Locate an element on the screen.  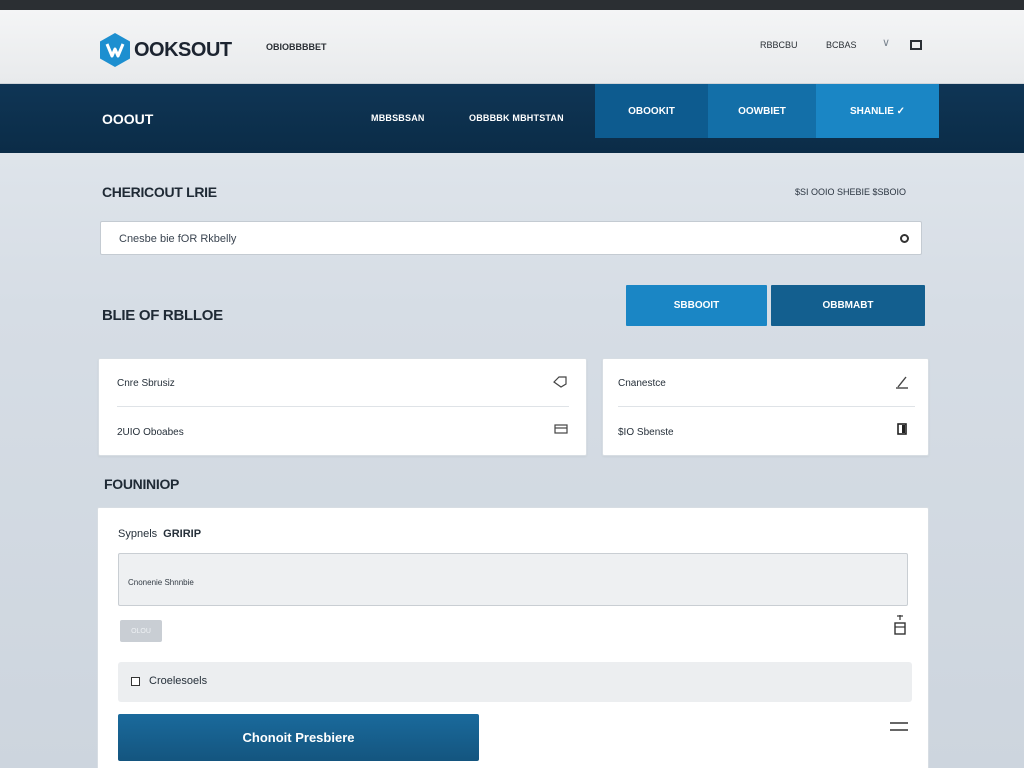
search-placeholder: Cnesbe bie fOR Rkbelly is located at coordinates (178, 239).